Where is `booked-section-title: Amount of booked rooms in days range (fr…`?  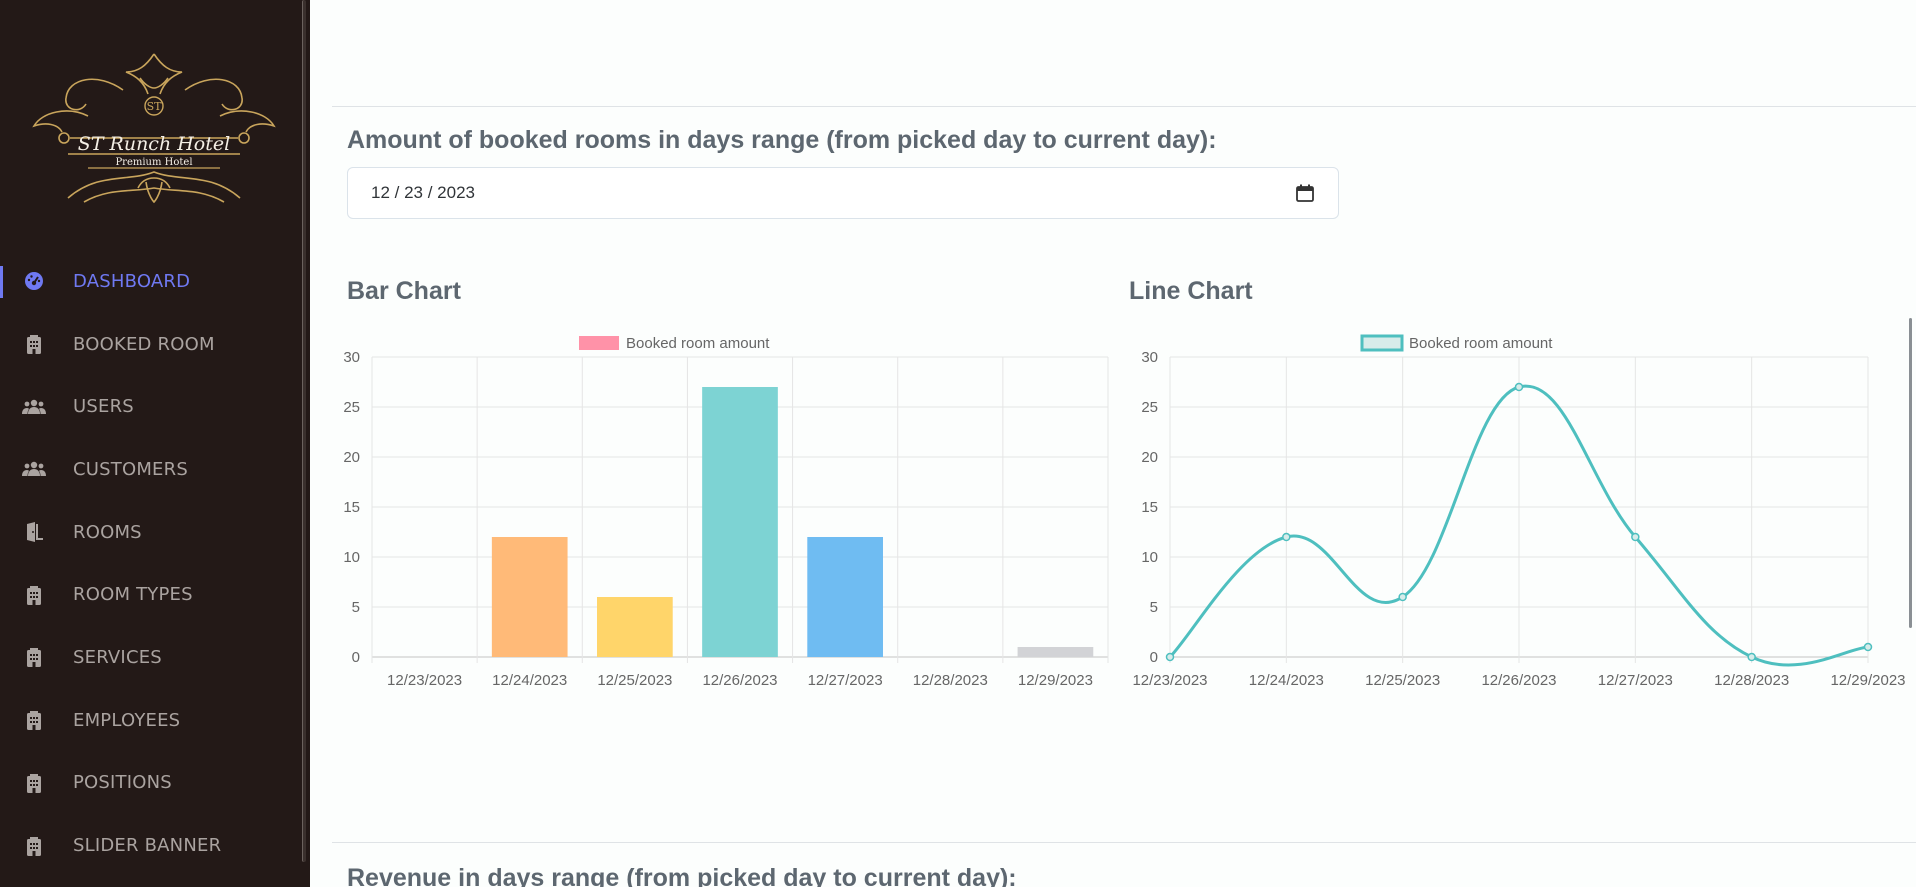
booked-section-title: Amount of booked rooms in days range (fr… is located at coordinates (782, 140).